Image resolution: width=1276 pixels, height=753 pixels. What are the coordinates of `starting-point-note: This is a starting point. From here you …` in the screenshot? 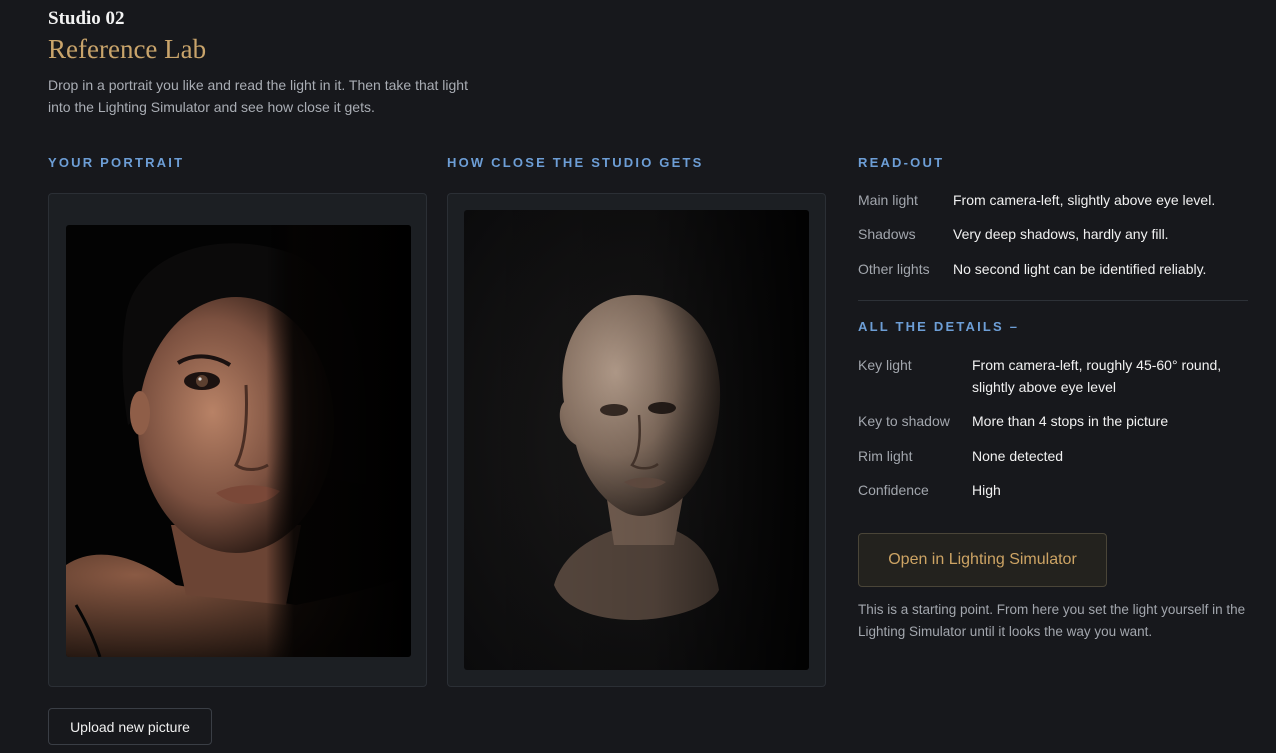 It's located at (1052, 620).